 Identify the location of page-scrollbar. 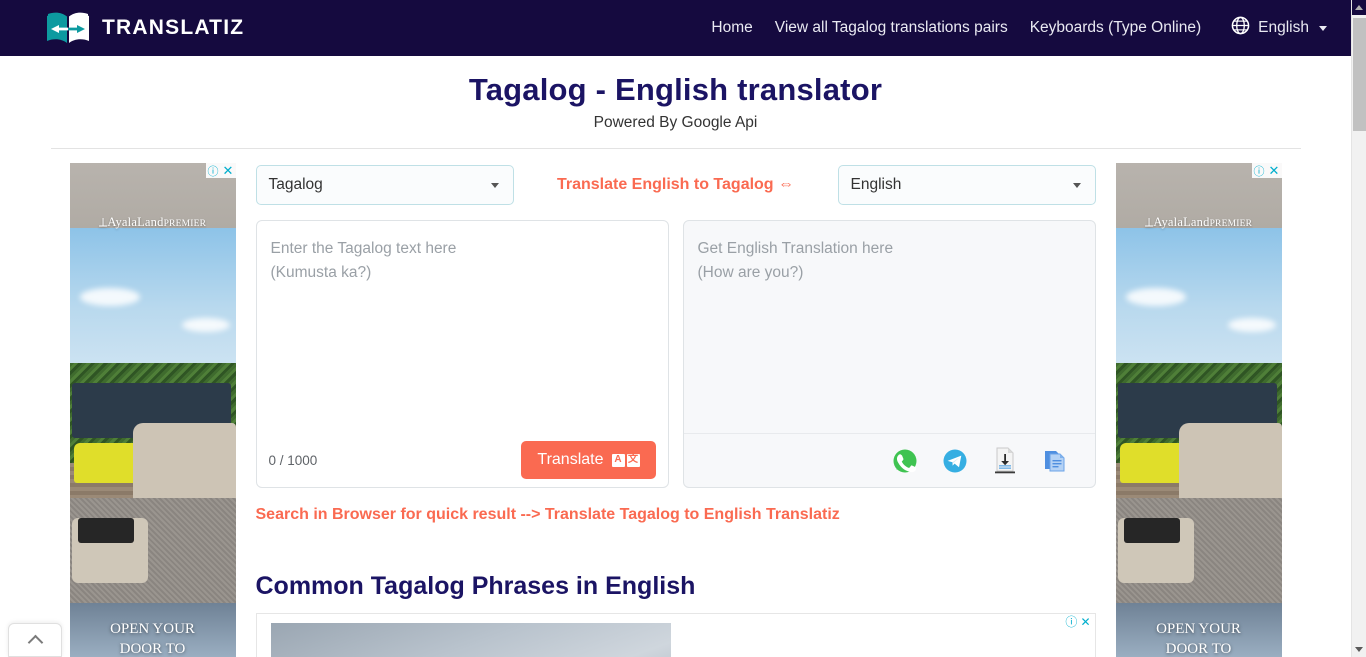
(1358, 328).